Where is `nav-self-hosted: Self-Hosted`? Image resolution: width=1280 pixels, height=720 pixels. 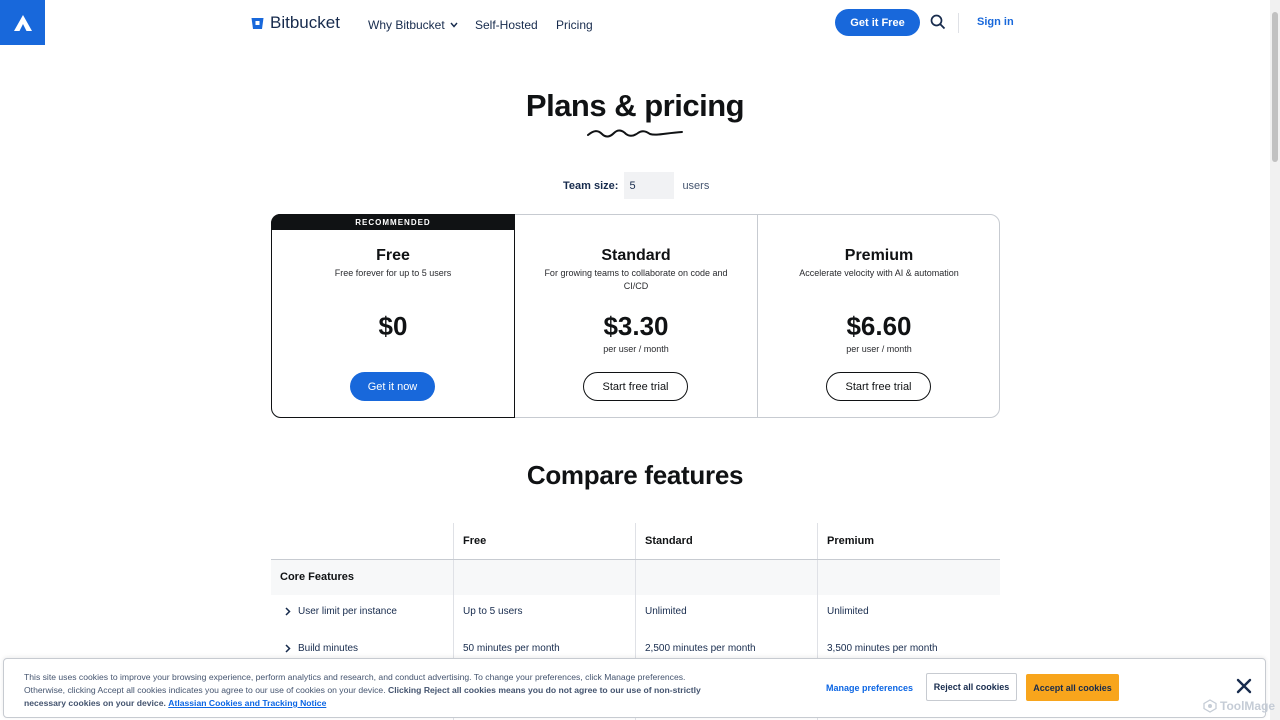 nav-self-hosted: Self-Hosted is located at coordinates (506, 25).